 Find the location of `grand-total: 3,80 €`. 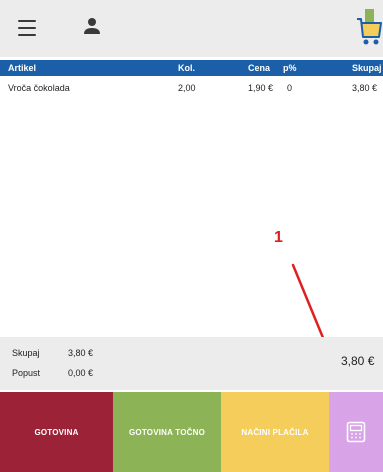

grand-total: 3,80 € is located at coordinates (358, 361).